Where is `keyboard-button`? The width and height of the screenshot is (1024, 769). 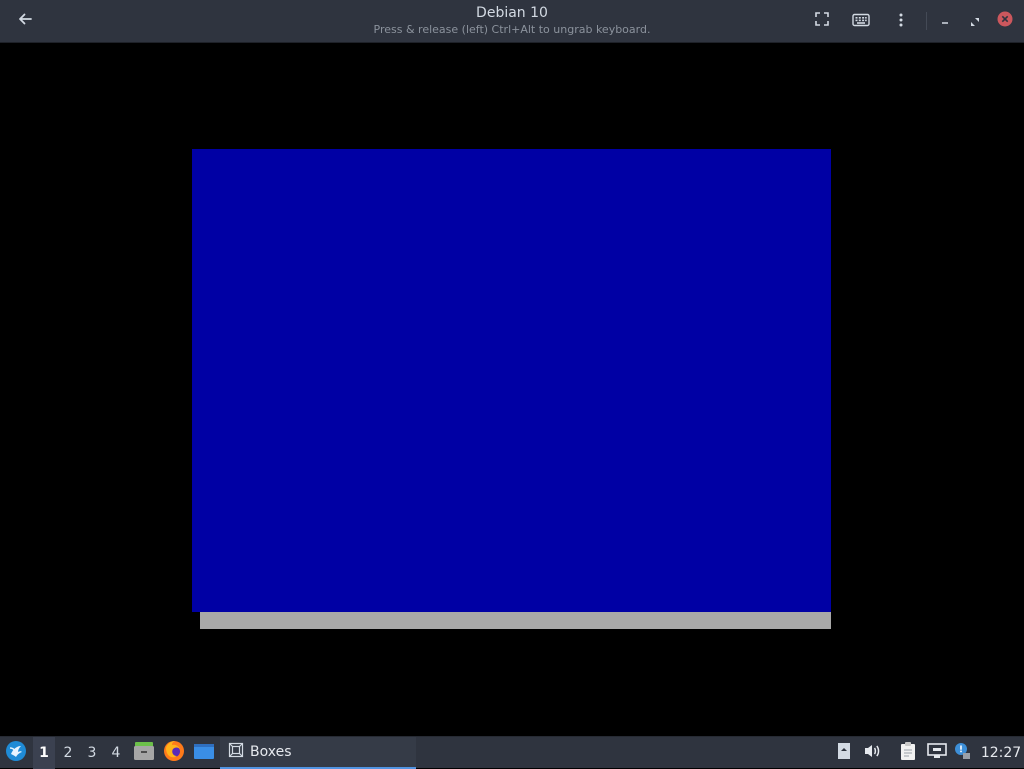
keyboard-button is located at coordinates (861, 21).